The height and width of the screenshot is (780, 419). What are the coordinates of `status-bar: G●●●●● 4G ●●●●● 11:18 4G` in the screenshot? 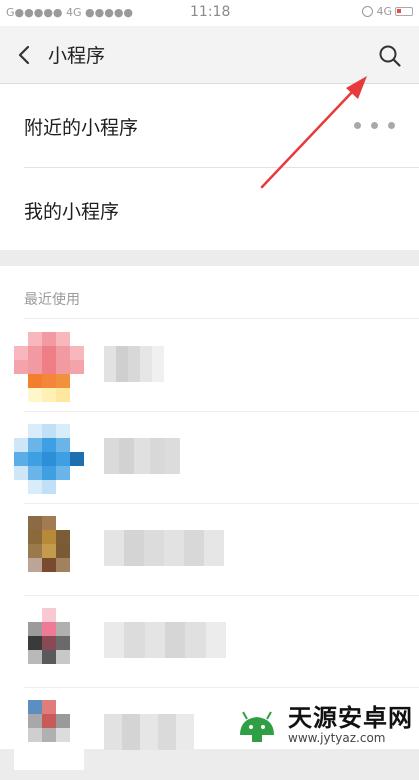 It's located at (209, 13).